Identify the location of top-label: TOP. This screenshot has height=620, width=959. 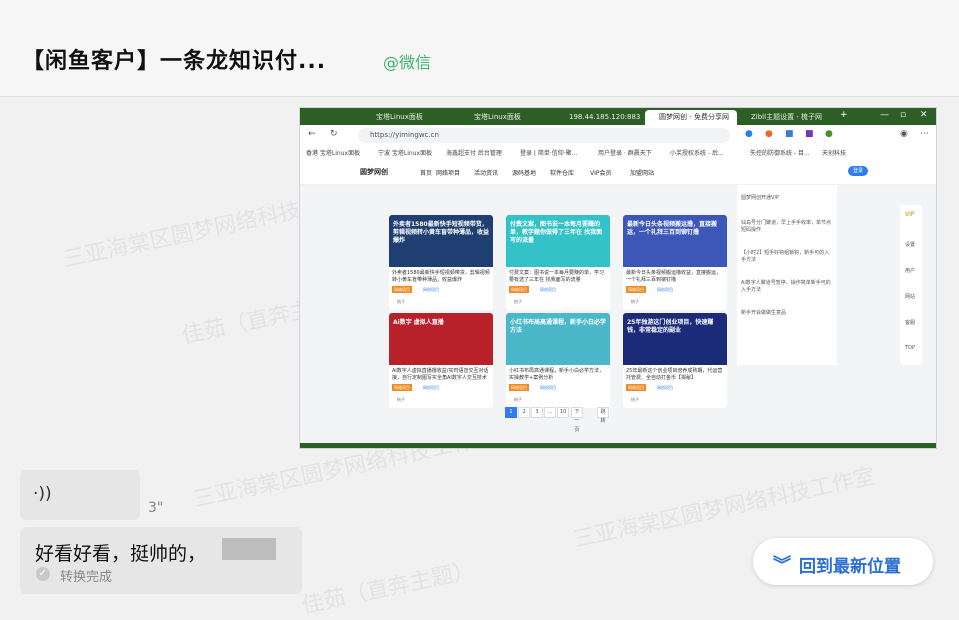
(910, 348).